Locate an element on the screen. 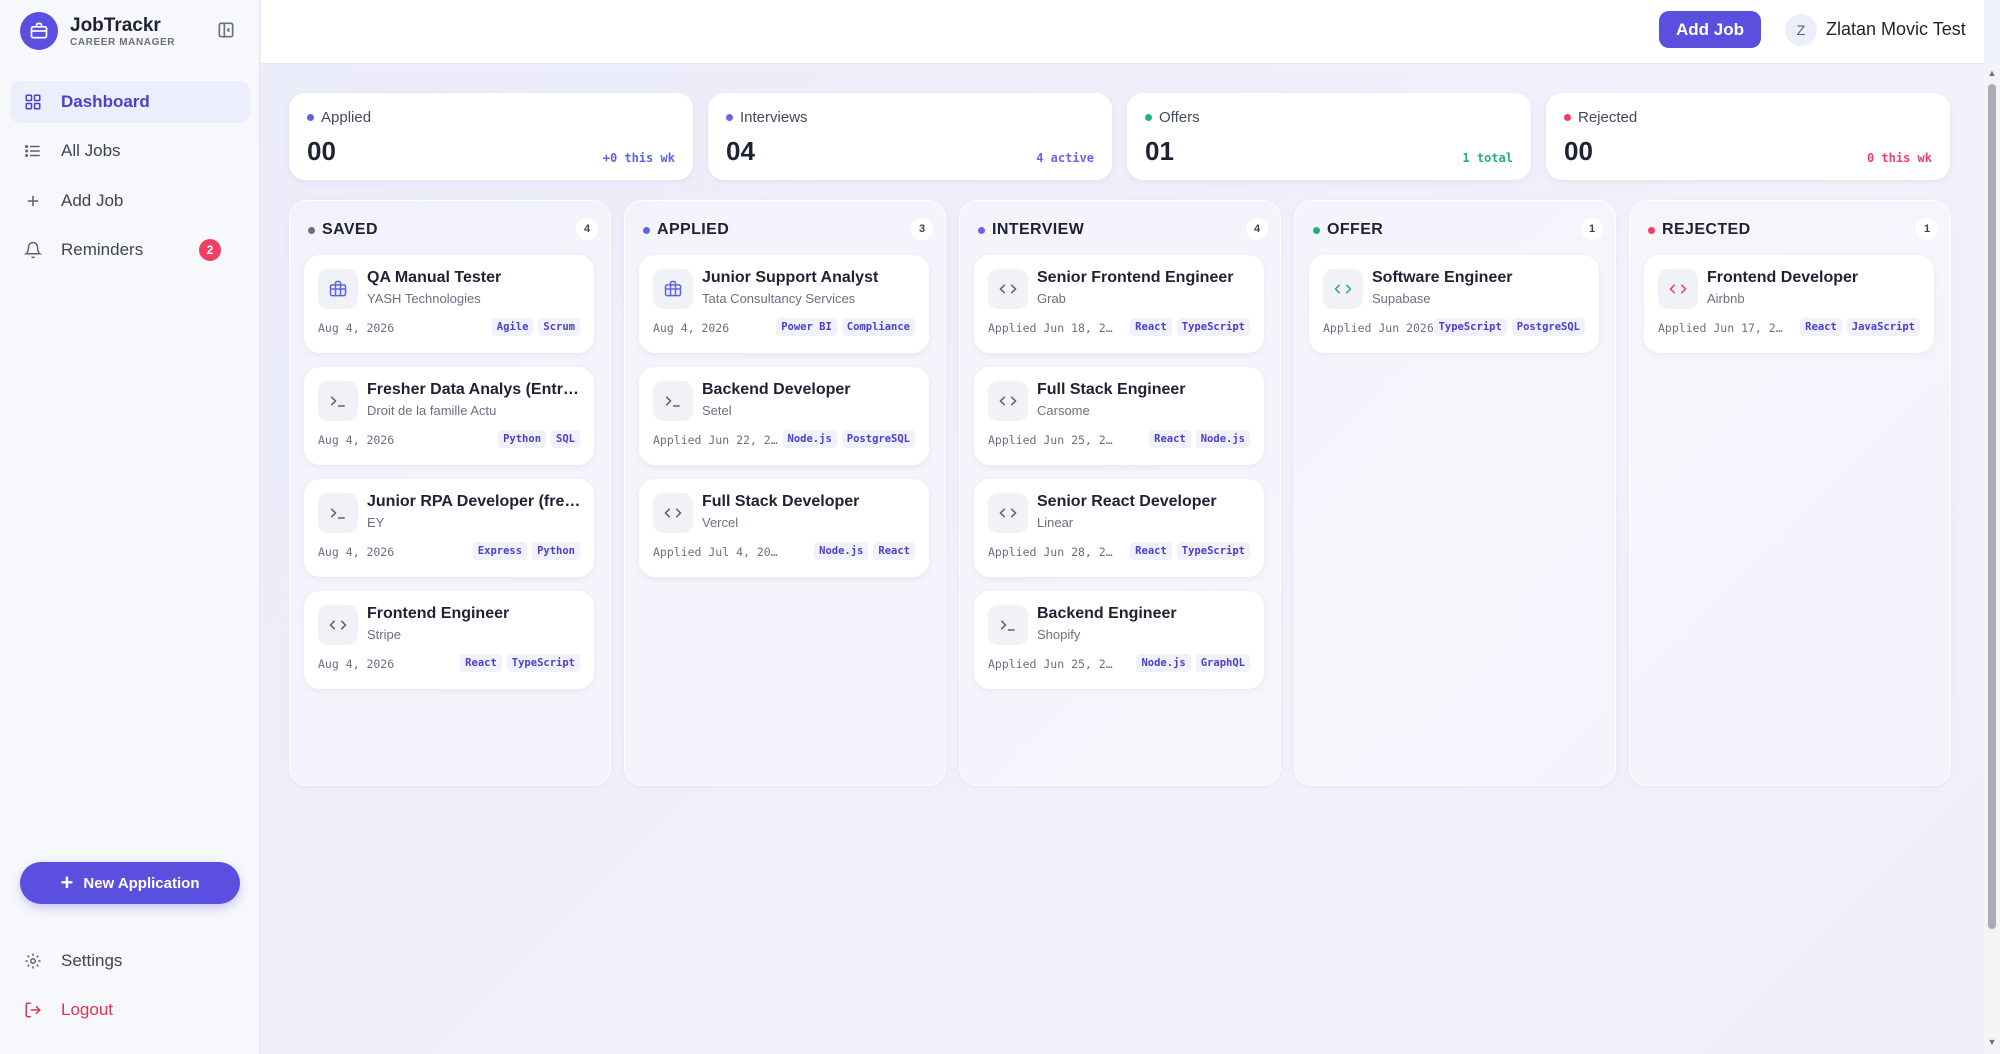 Image resolution: width=2000 pixels, height=1054 pixels. stat-value: 01 is located at coordinates (1159, 151).